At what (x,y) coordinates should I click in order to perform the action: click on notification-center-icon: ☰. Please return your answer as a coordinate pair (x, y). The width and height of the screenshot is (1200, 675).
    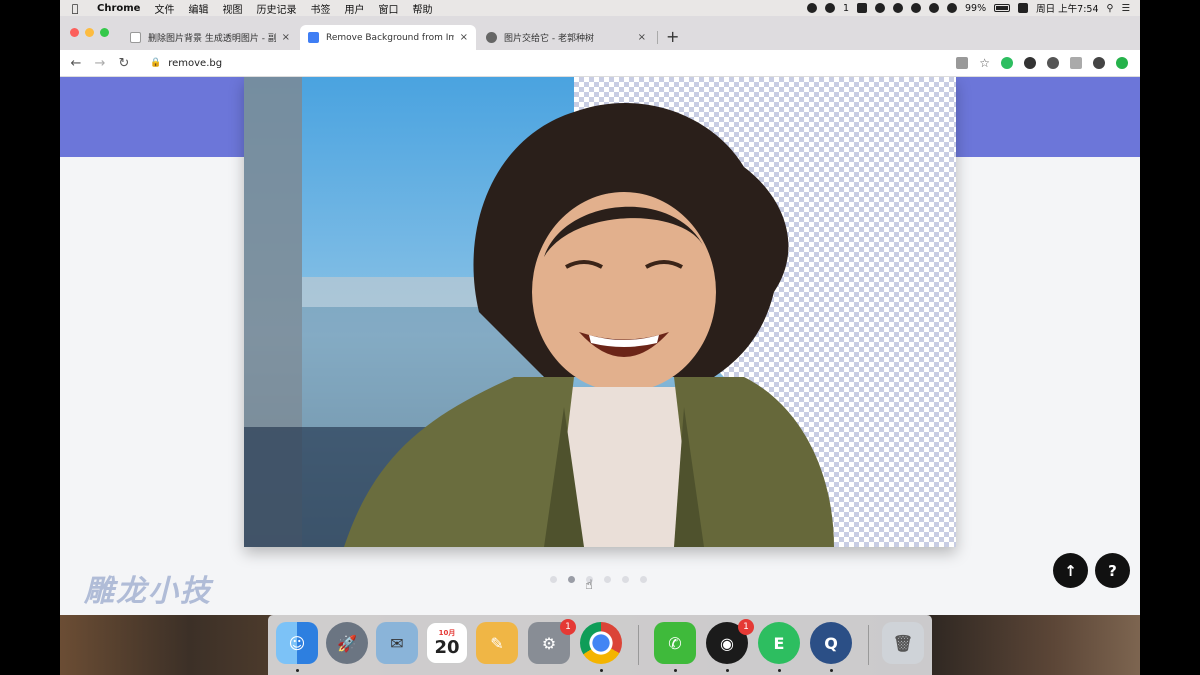
    Looking at the image, I should click on (1125, 8).